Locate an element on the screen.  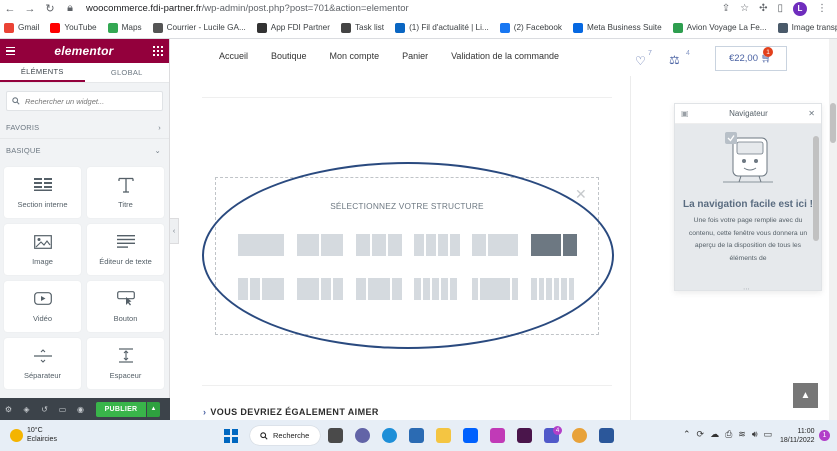
navigator-scrollbar is located at coordinates (816, 188).